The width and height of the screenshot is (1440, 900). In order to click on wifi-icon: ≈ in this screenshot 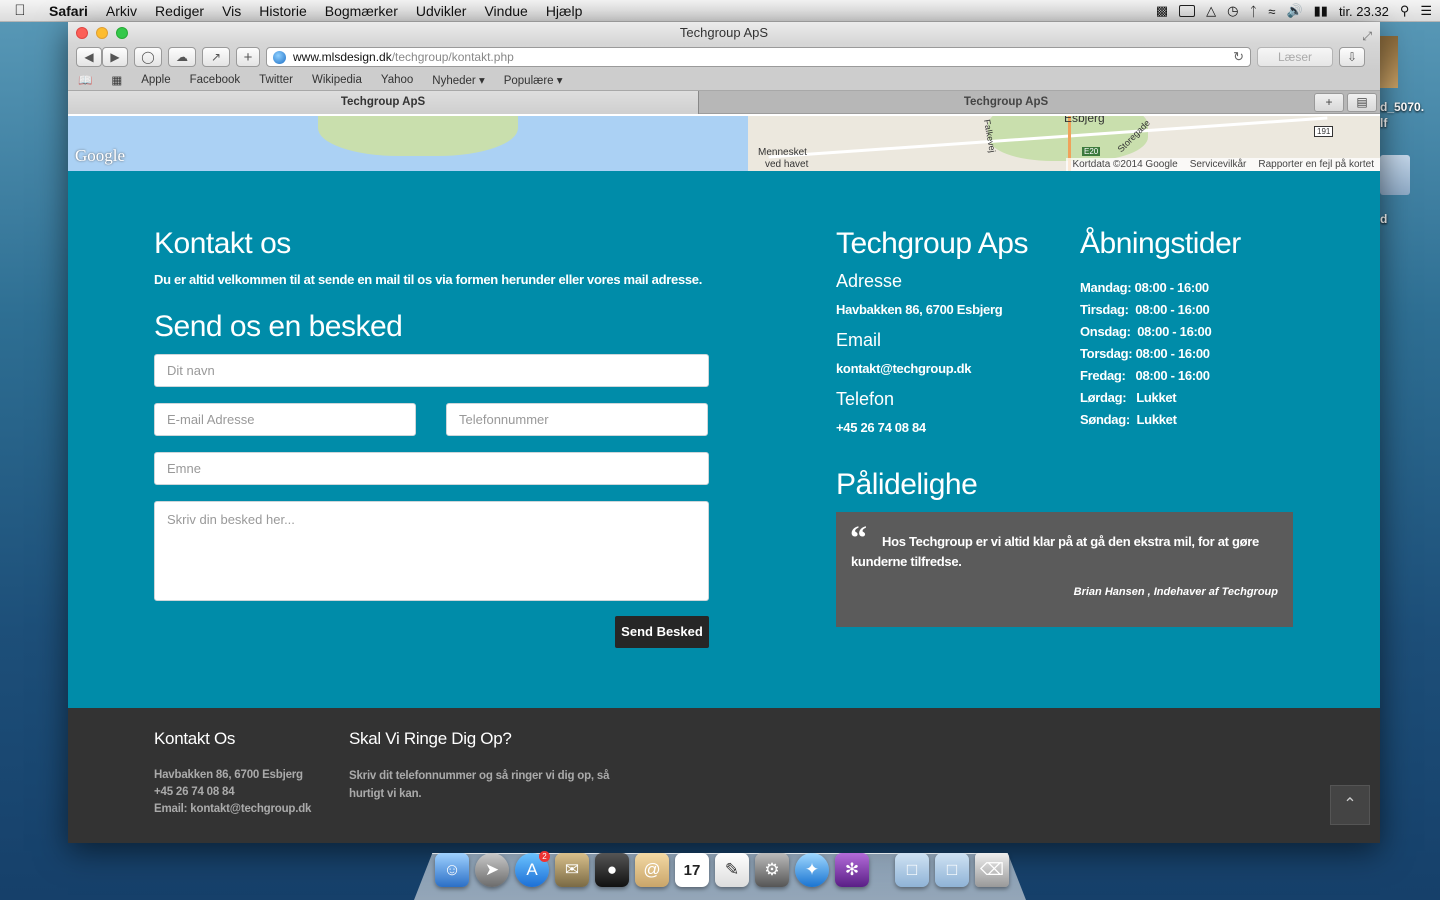, I will do `click(1271, 11)`.